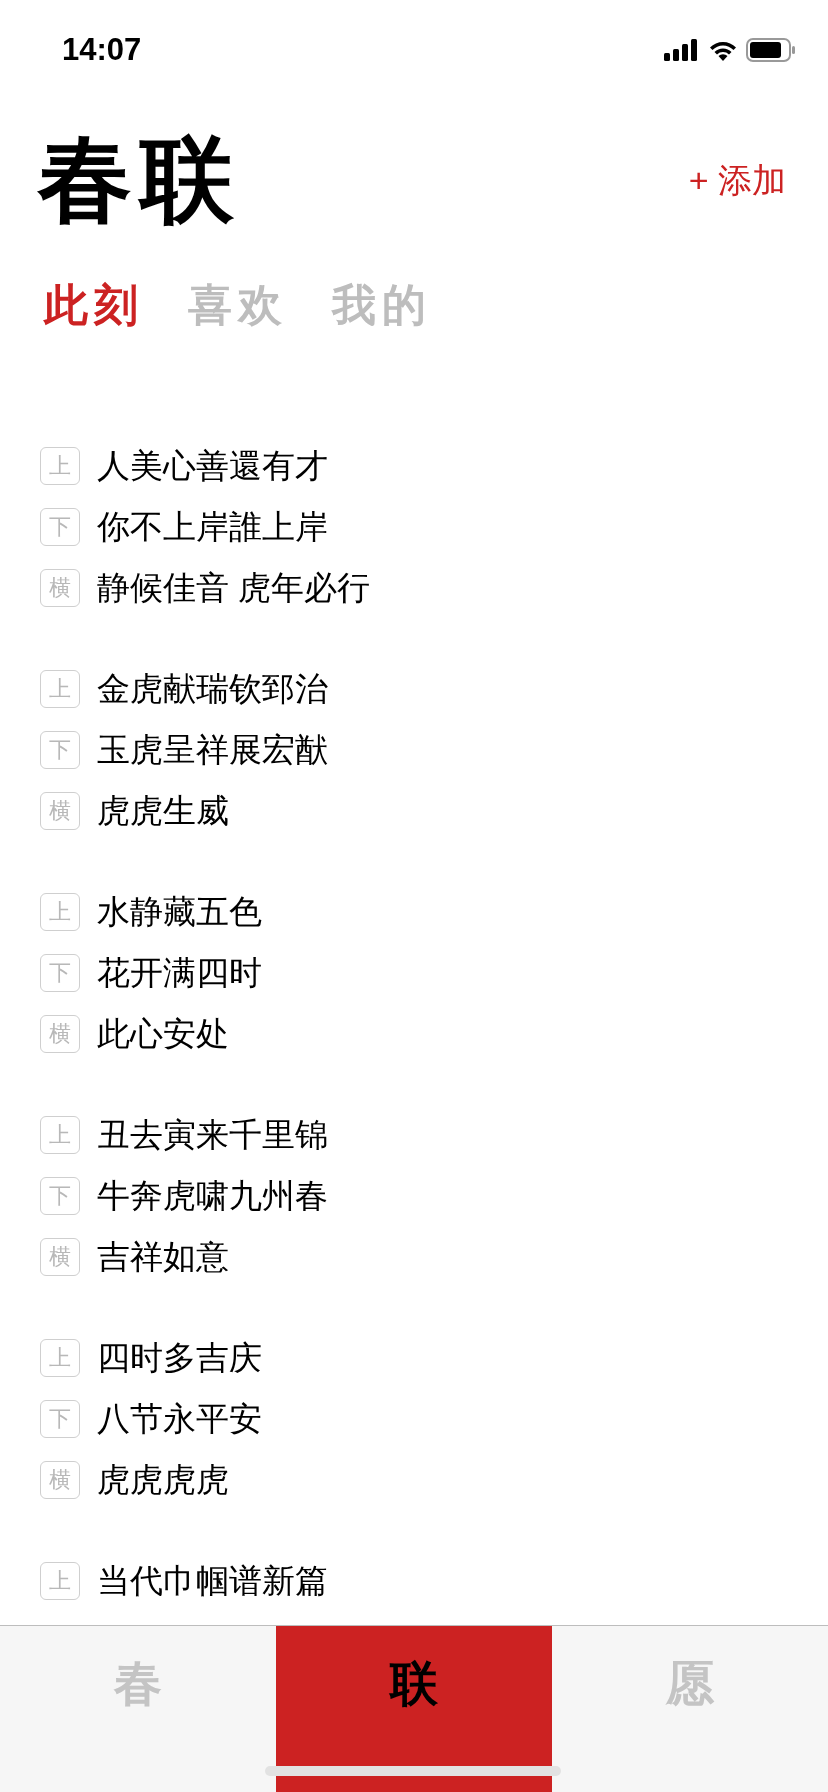 The height and width of the screenshot is (1792, 828). I want to click on segment-tab: 此刻, so click(94, 306).